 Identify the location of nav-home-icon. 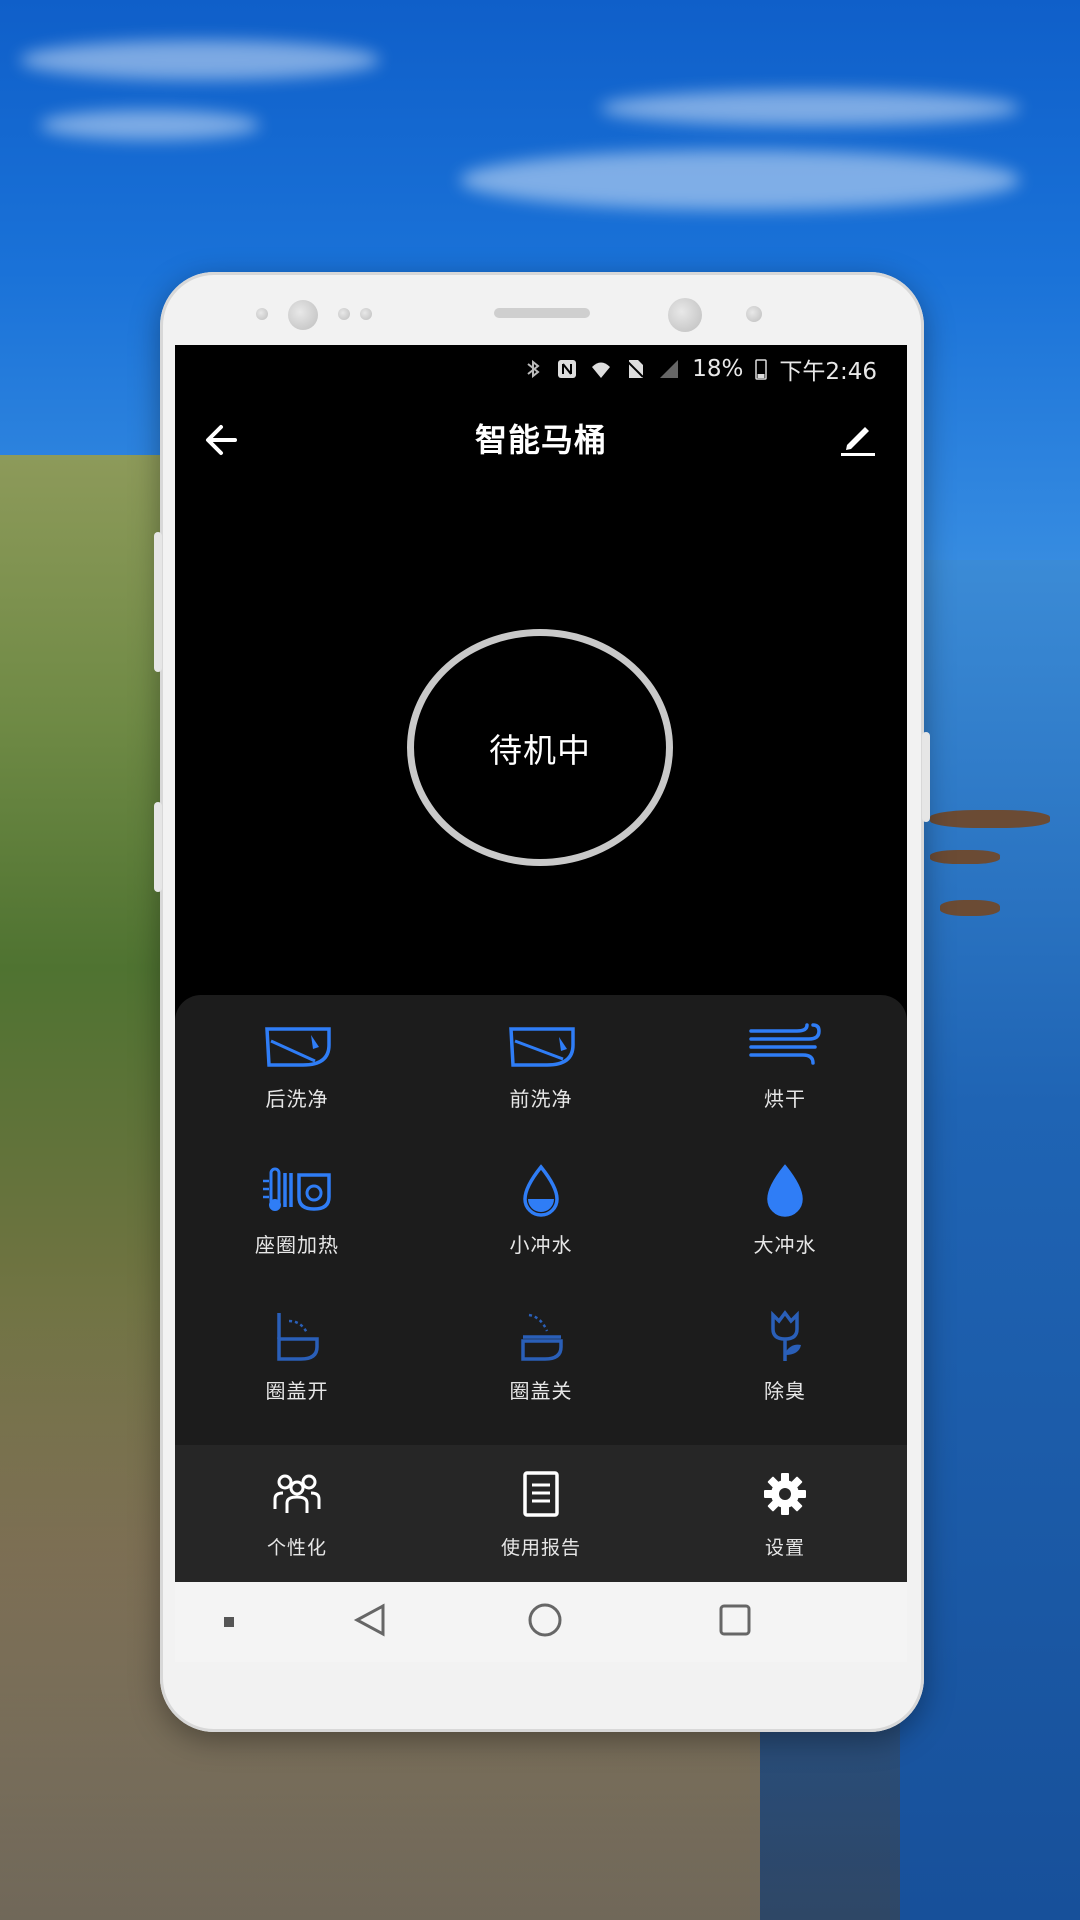
(545, 1620).